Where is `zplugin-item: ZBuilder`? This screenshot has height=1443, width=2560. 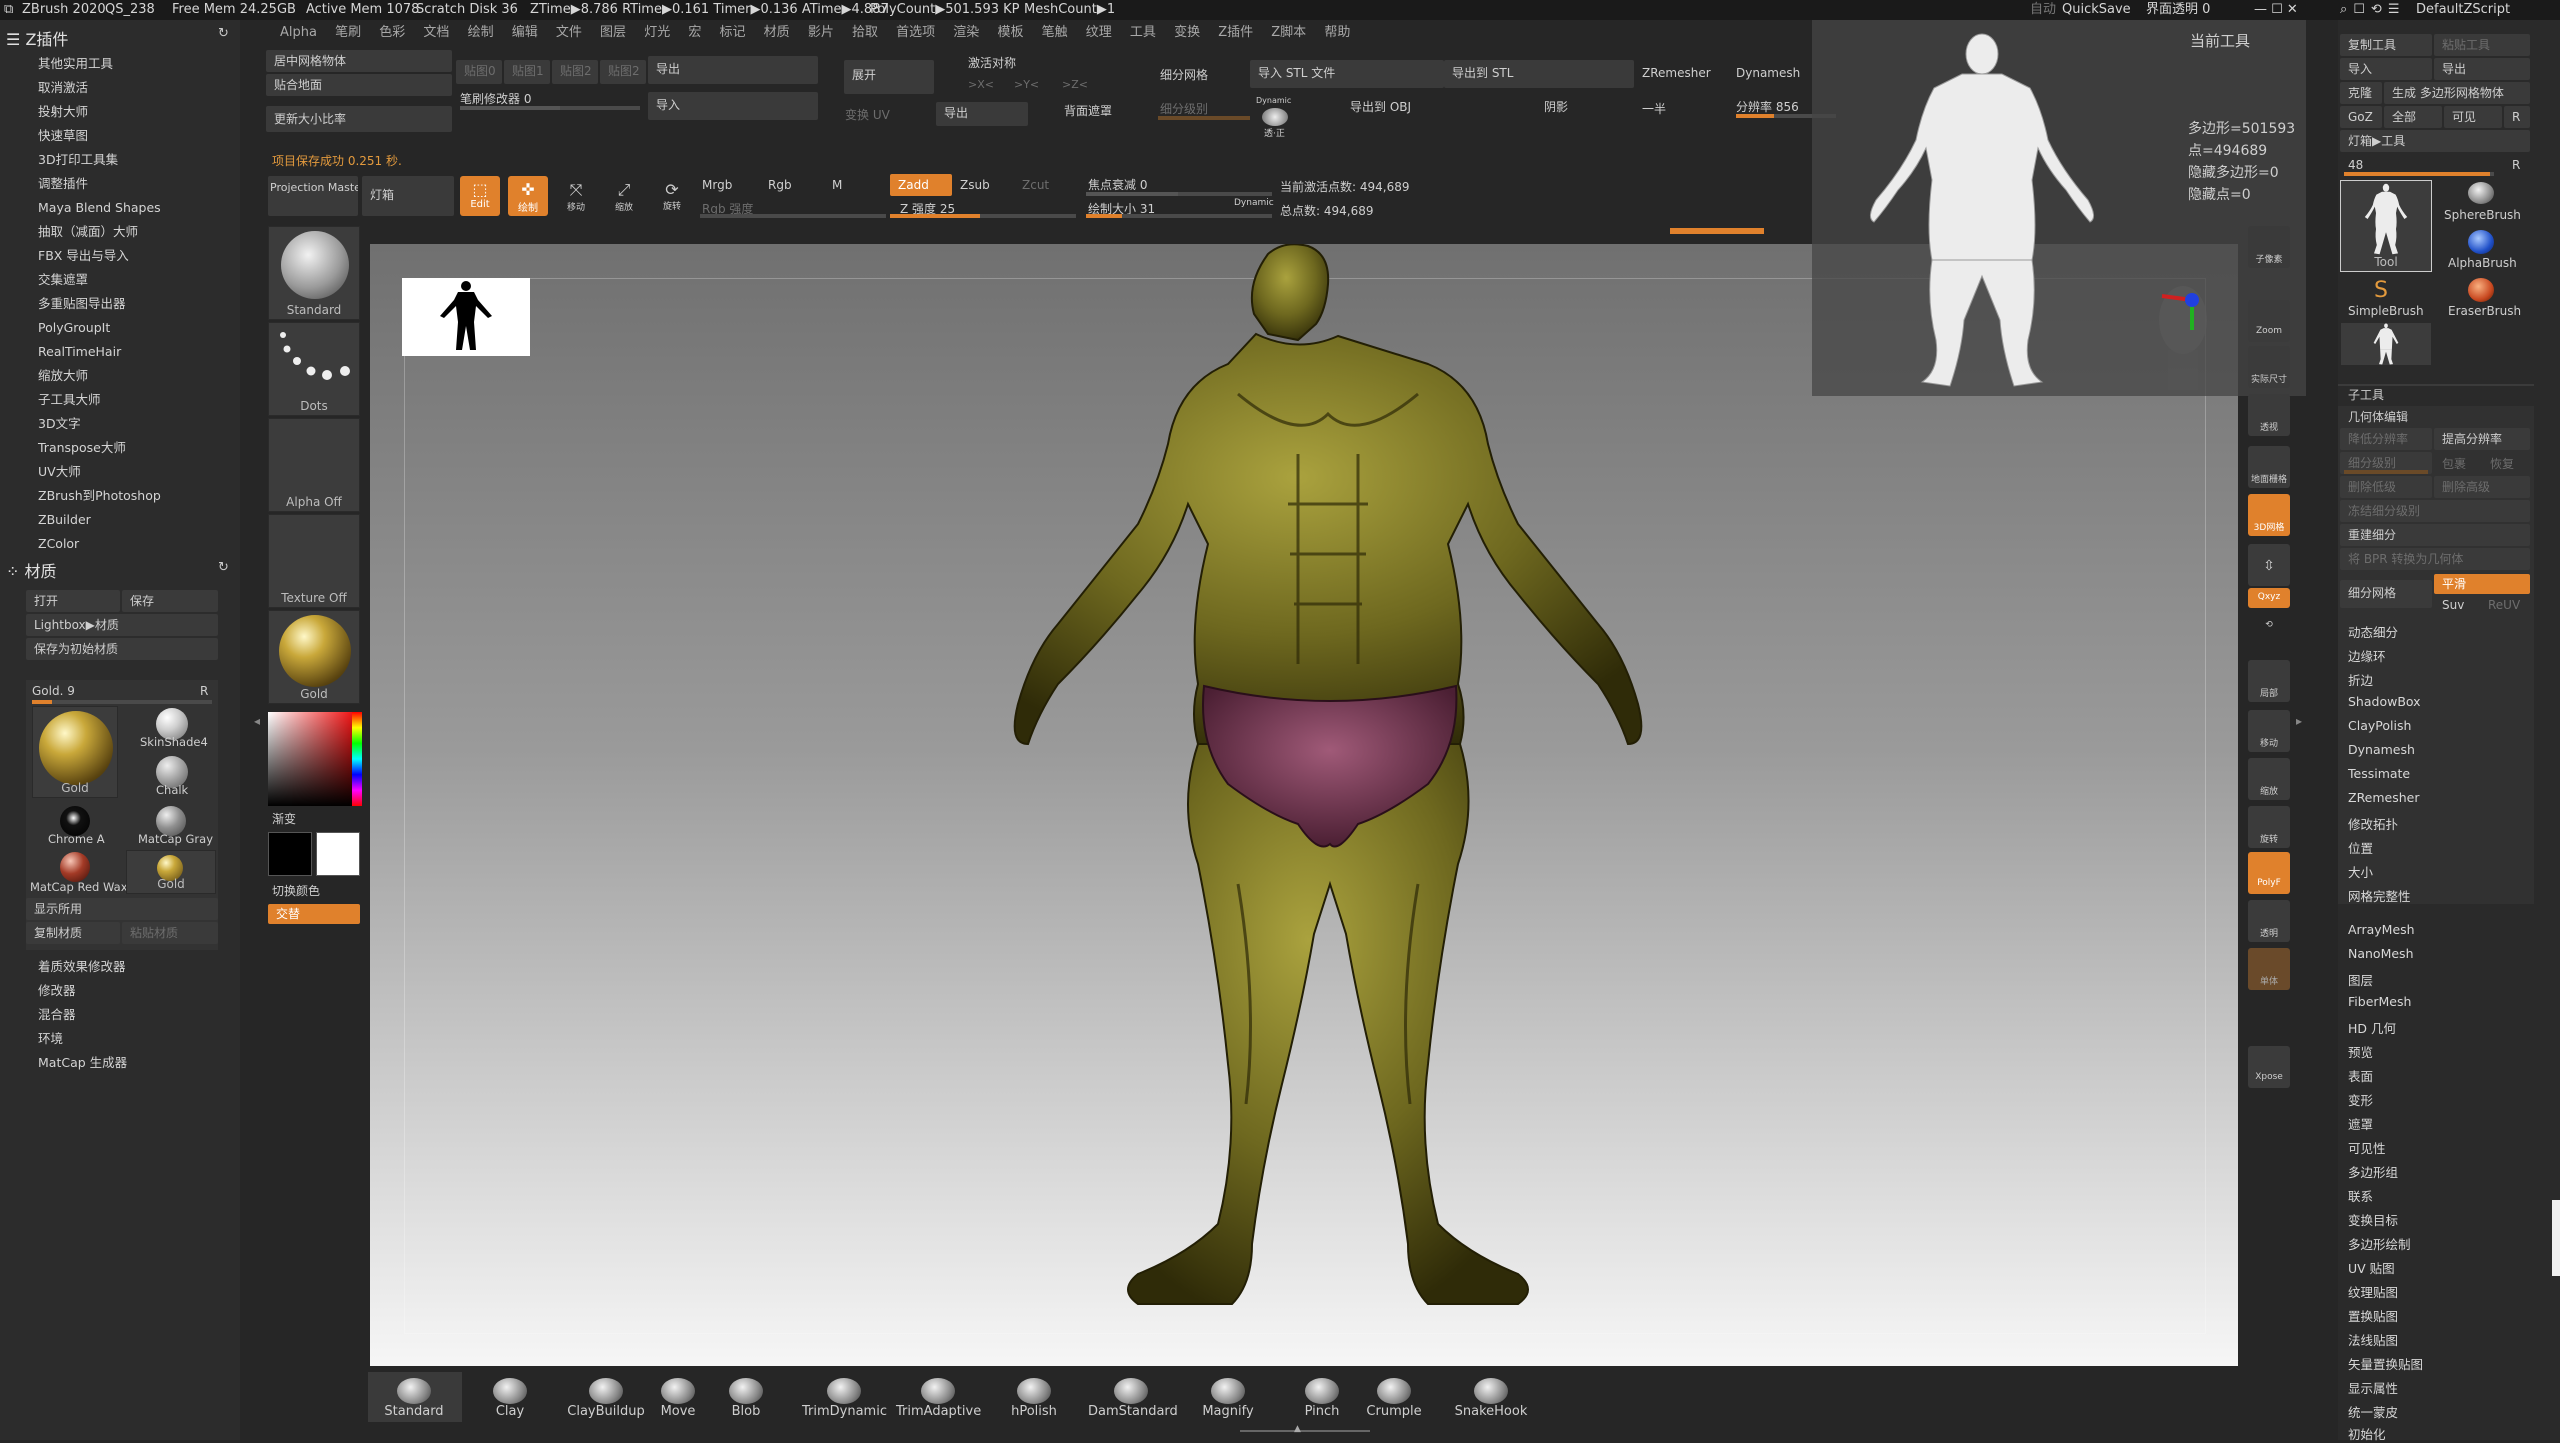 zplugin-item: ZBuilder is located at coordinates (64, 520).